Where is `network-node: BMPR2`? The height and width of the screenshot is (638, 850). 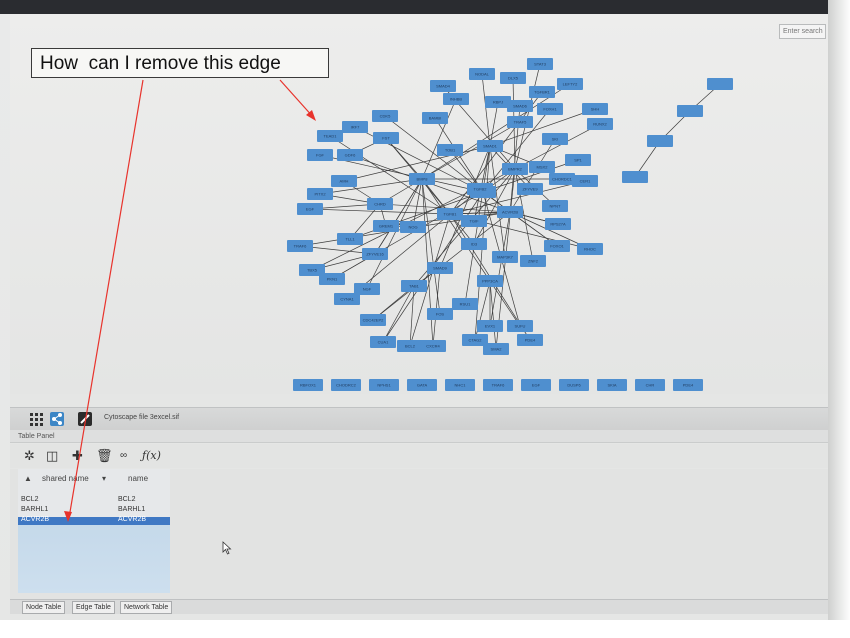
network-node: BMPR2 is located at coordinates (515, 169).